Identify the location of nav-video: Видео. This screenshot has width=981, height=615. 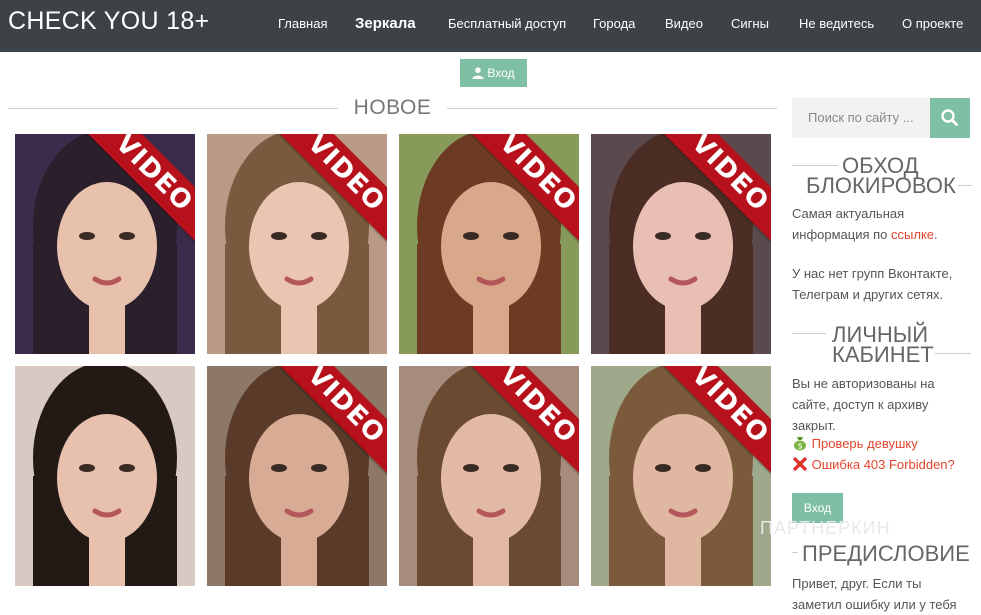
(684, 23).